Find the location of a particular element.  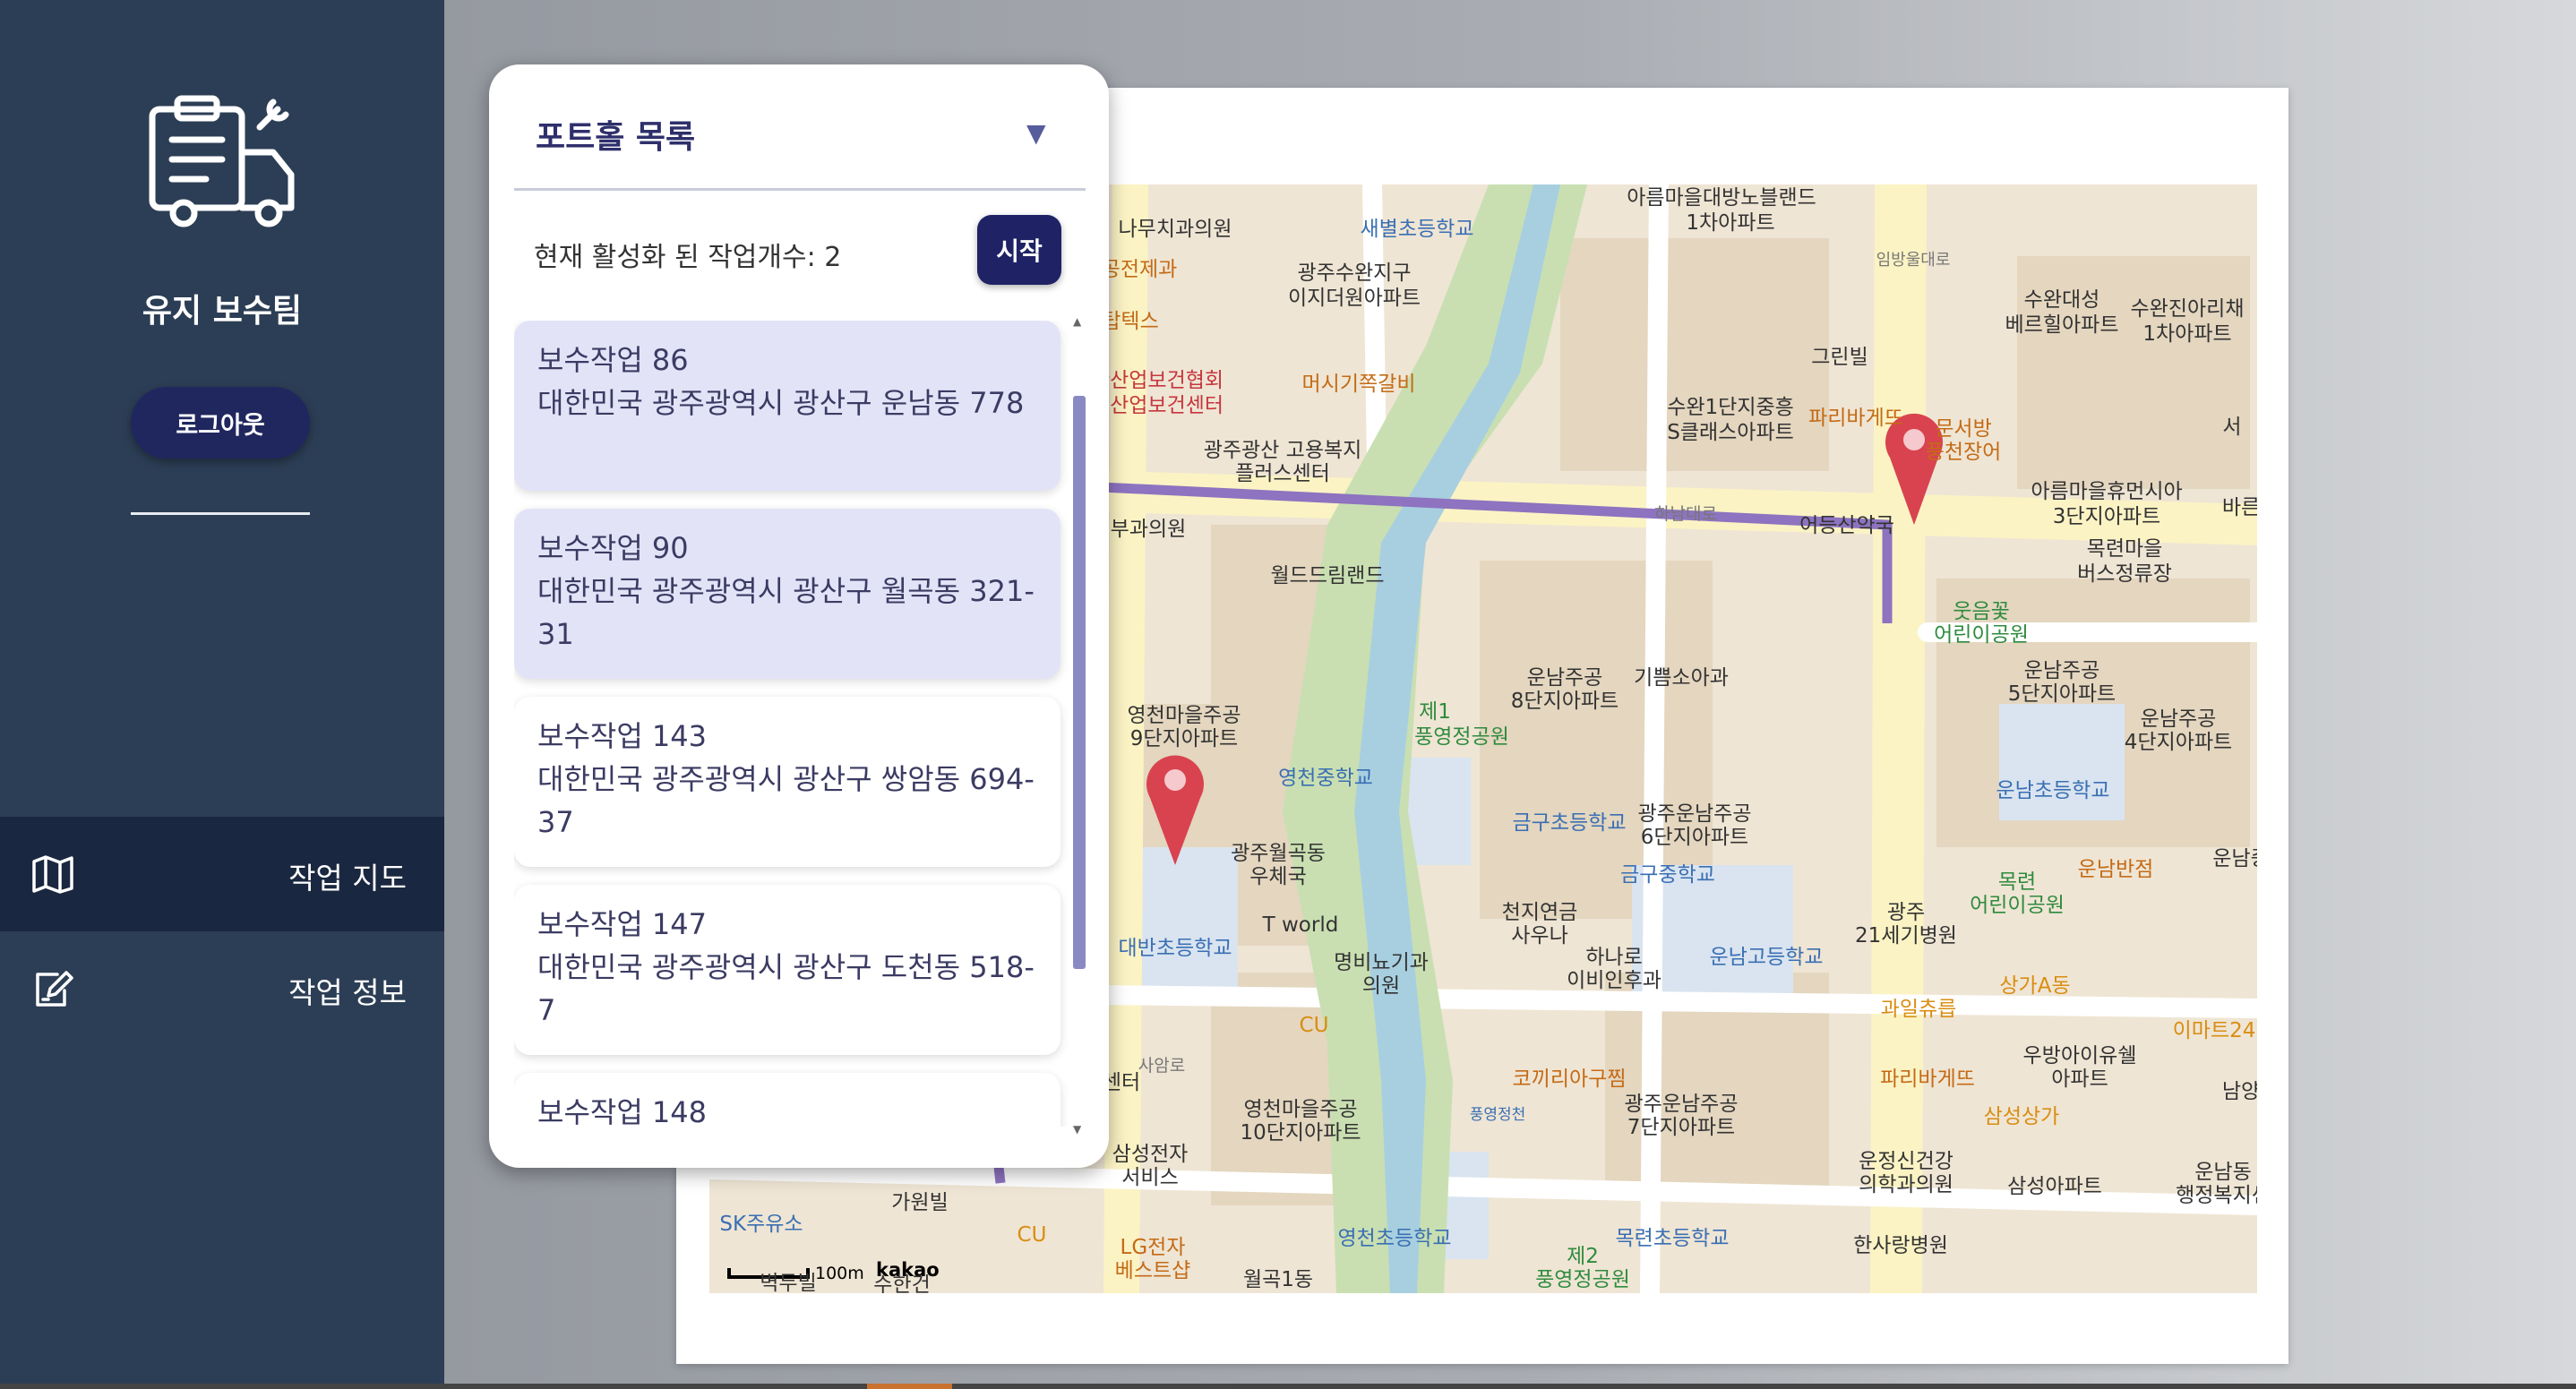

edit-icon is located at coordinates (54, 989).